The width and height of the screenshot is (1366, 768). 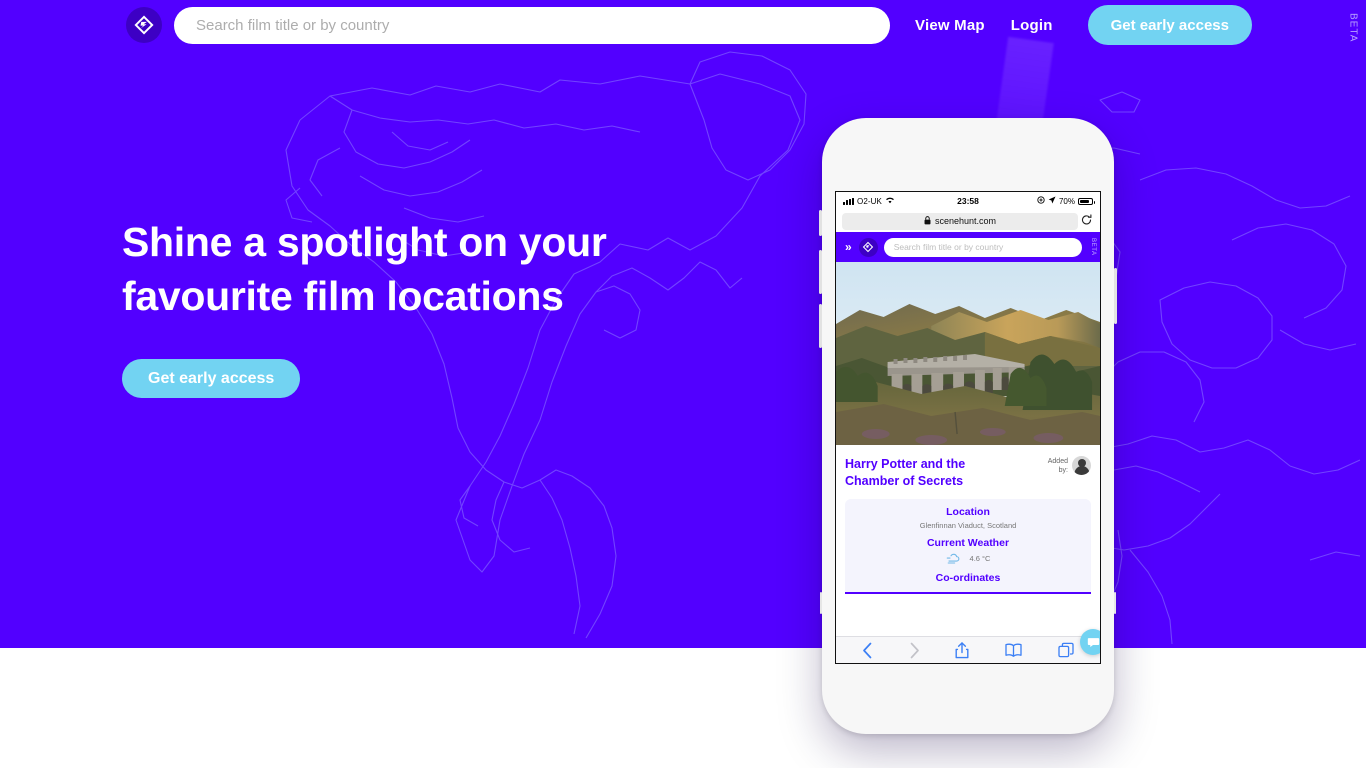 What do you see at coordinates (1086, 201) in the screenshot?
I see `battery-icon` at bounding box center [1086, 201].